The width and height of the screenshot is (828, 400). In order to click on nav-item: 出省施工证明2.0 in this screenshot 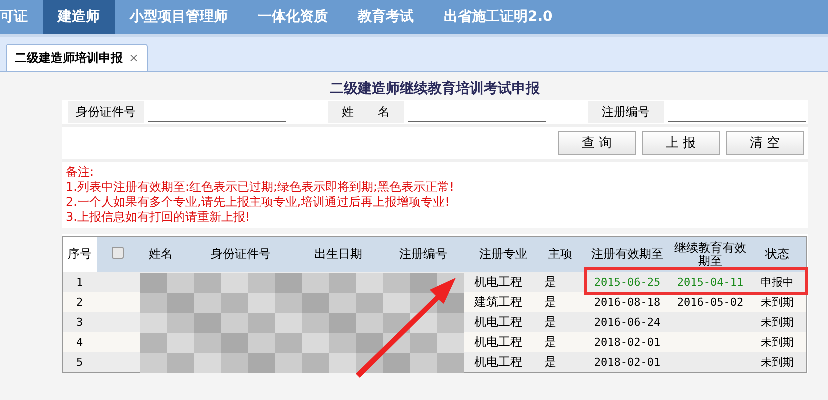, I will do `click(498, 17)`.